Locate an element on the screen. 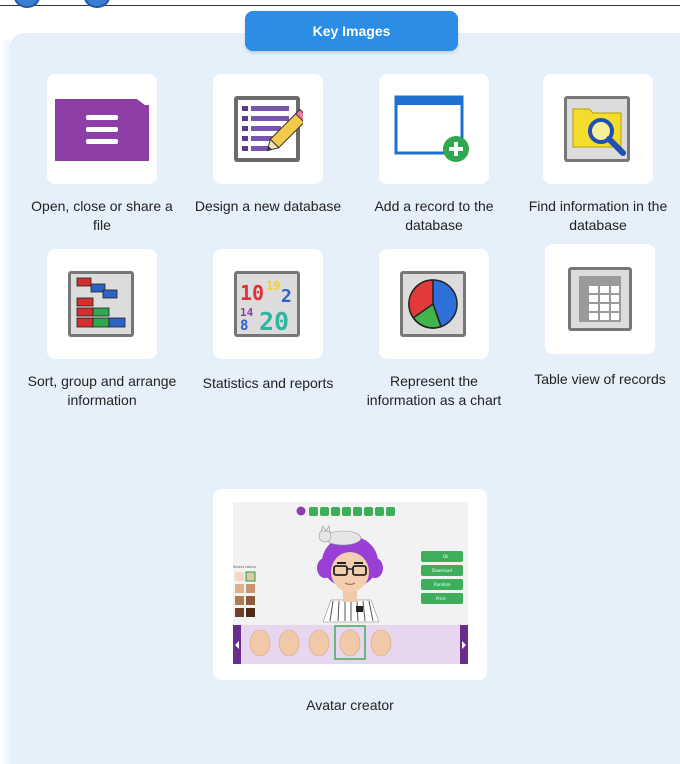  open-file-card is located at coordinates (102, 129).